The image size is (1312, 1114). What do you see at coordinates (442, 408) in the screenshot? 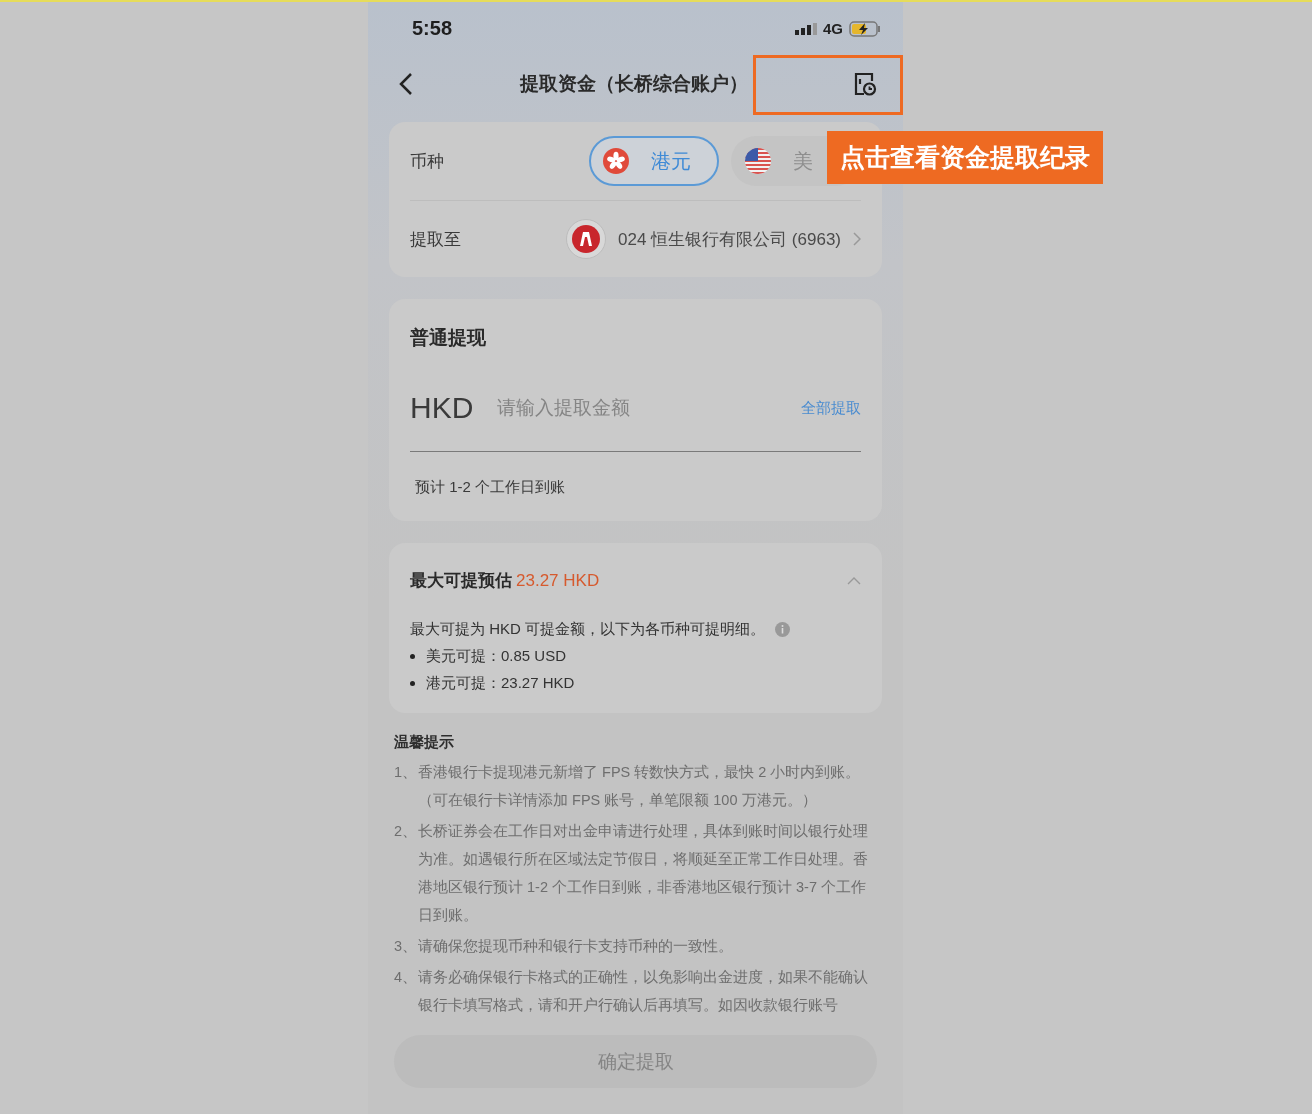
I see `currency-code: HKD` at bounding box center [442, 408].